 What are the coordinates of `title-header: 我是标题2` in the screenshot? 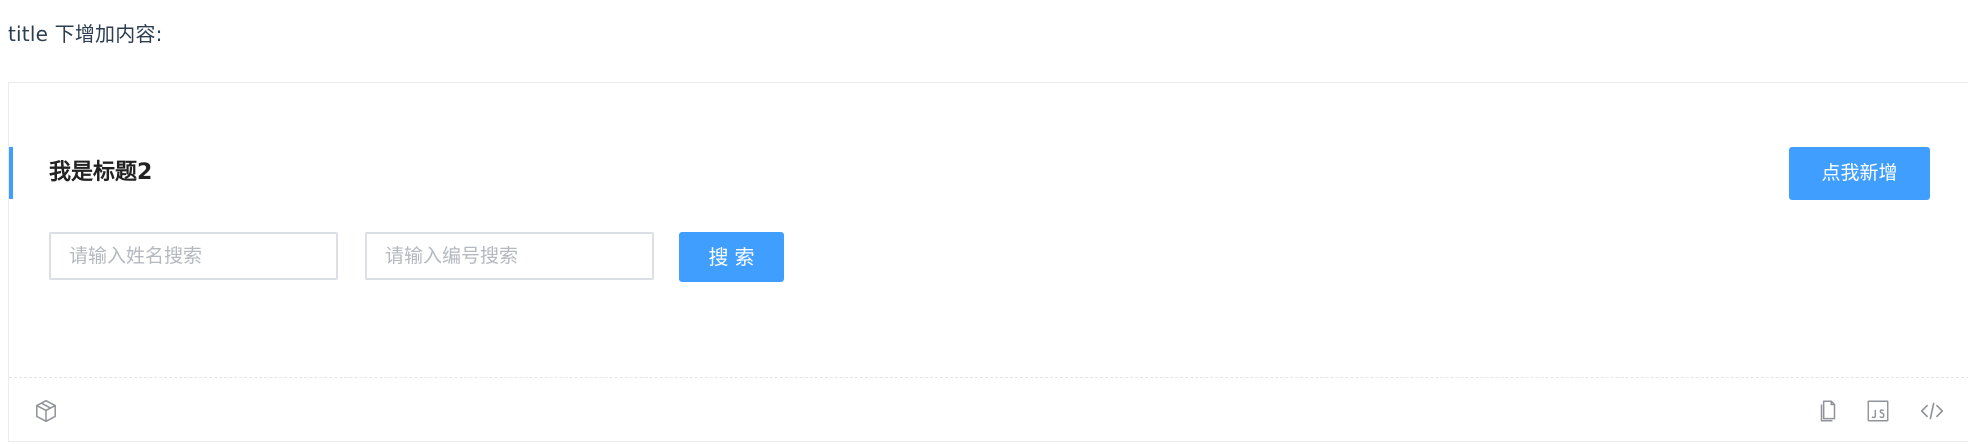 It's located at (988, 173).